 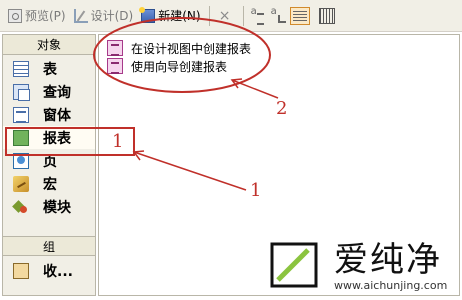 I want to click on object-item-label: 宏, so click(x=50, y=184).